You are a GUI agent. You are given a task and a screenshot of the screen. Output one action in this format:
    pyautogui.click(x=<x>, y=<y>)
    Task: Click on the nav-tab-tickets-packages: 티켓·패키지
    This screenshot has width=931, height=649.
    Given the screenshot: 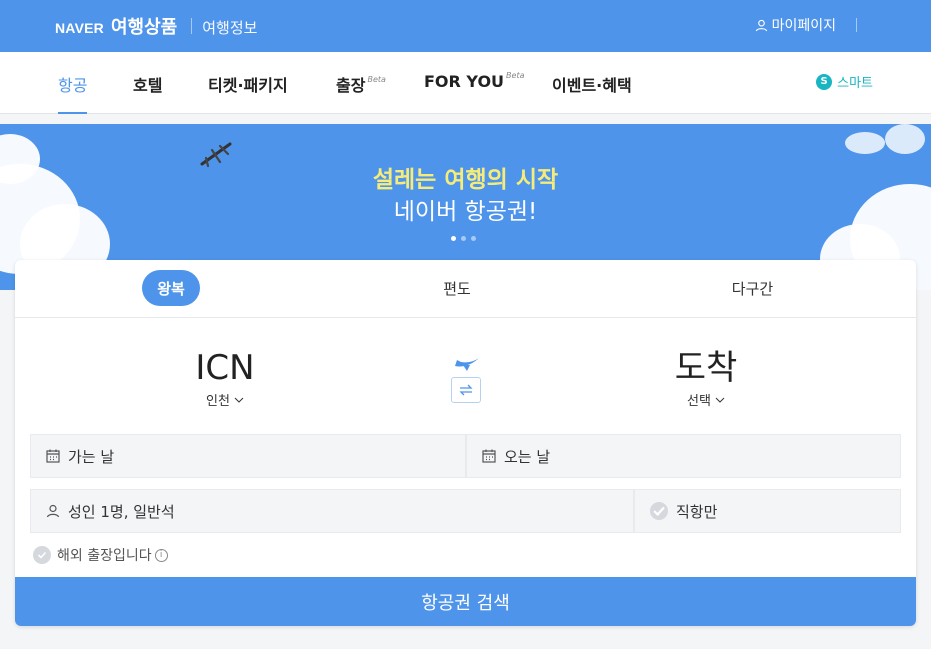 What is the action you would take?
    pyautogui.click(x=248, y=93)
    